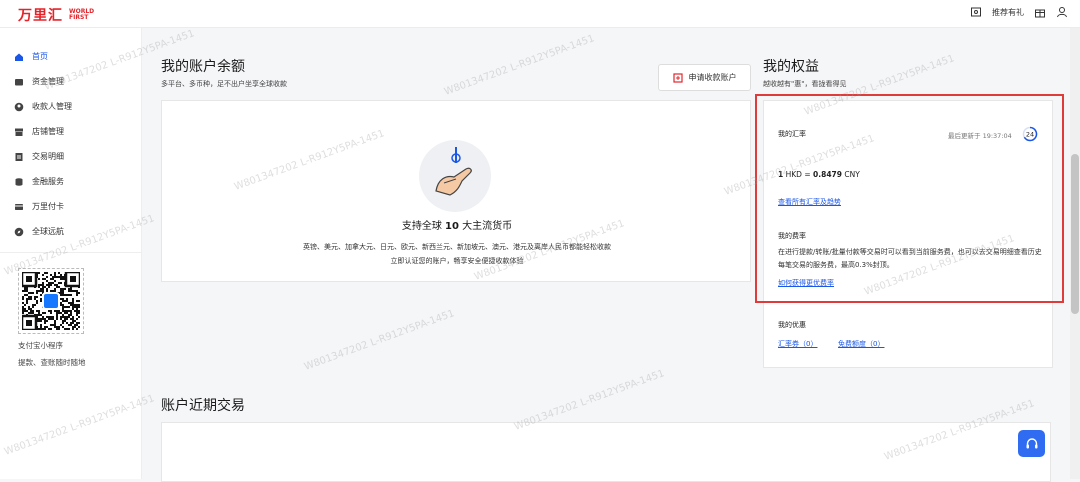 The image size is (1080, 482). I want to click on currency-title-prefix: 支持全球, so click(421, 226).